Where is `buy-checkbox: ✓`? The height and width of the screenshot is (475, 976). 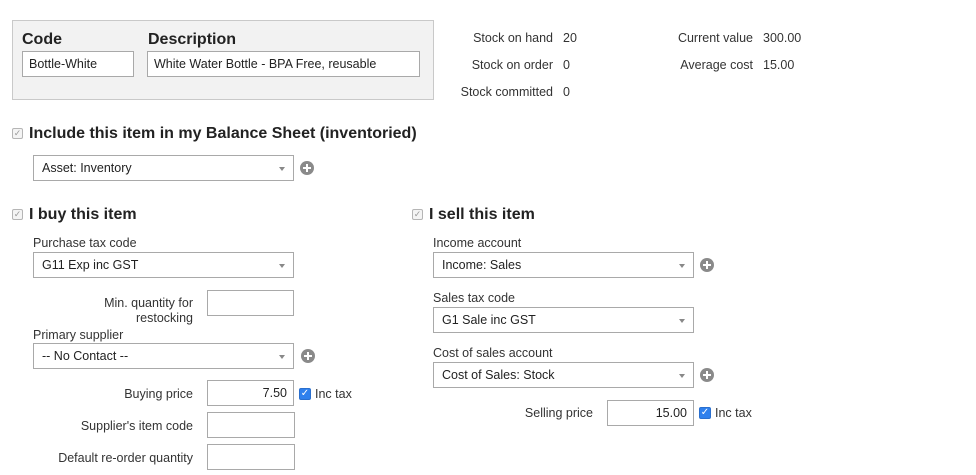 buy-checkbox: ✓ is located at coordinates (17, 214).